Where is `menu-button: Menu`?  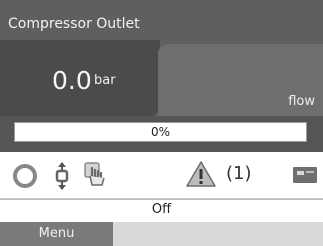 menu-button: Menu is located at coordinates (56, 234).